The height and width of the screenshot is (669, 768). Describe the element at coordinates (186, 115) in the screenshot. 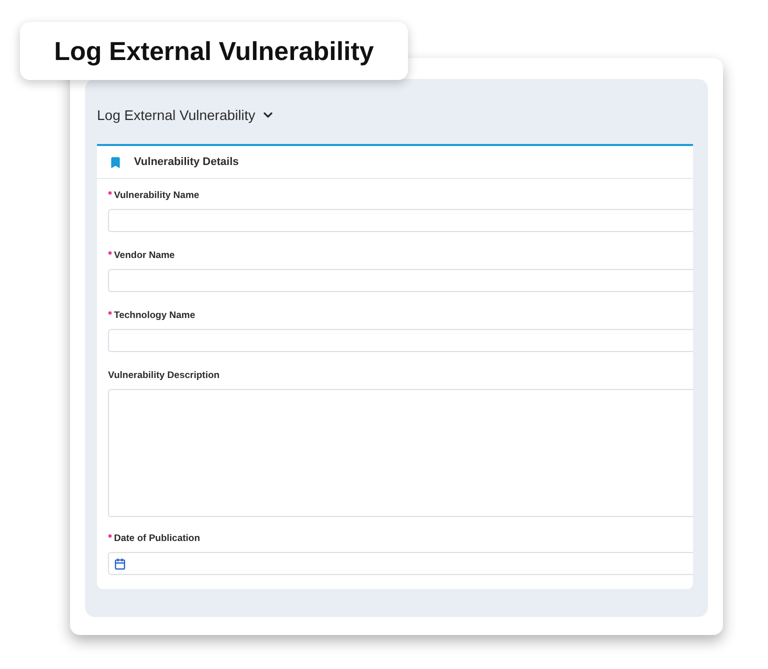

I see `panel-title: Log External Vulnerability` at that location.